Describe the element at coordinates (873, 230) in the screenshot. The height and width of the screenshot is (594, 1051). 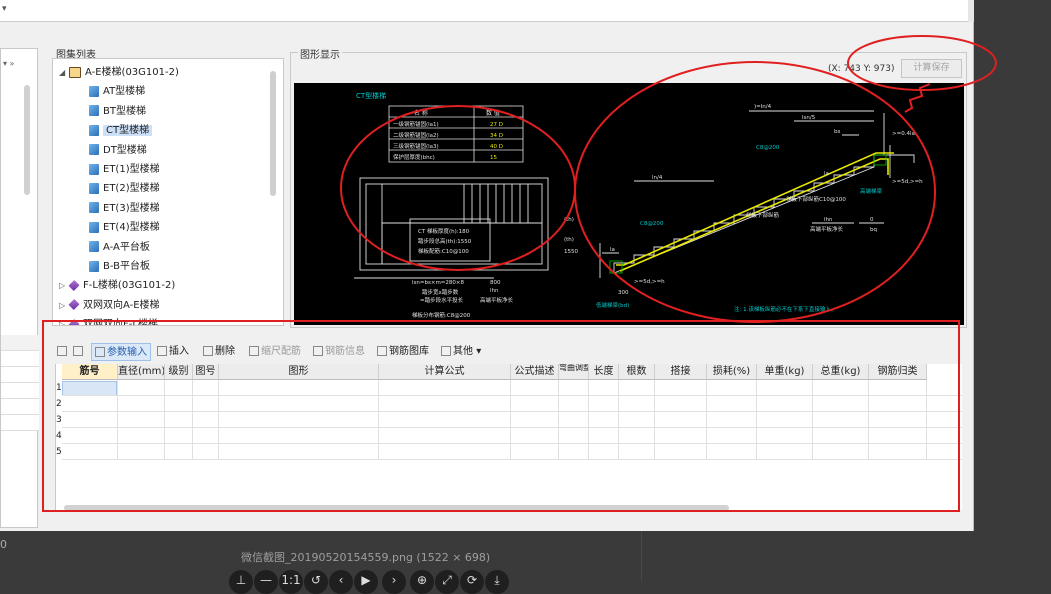
I see `elev-dim: bq` at that location.